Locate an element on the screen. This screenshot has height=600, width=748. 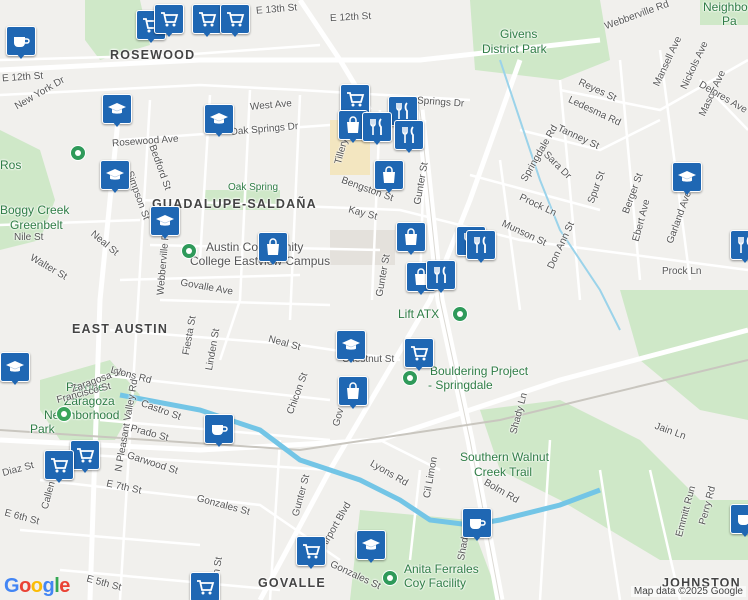
street-label: Prock Ln is located at coordinates (682, 271).